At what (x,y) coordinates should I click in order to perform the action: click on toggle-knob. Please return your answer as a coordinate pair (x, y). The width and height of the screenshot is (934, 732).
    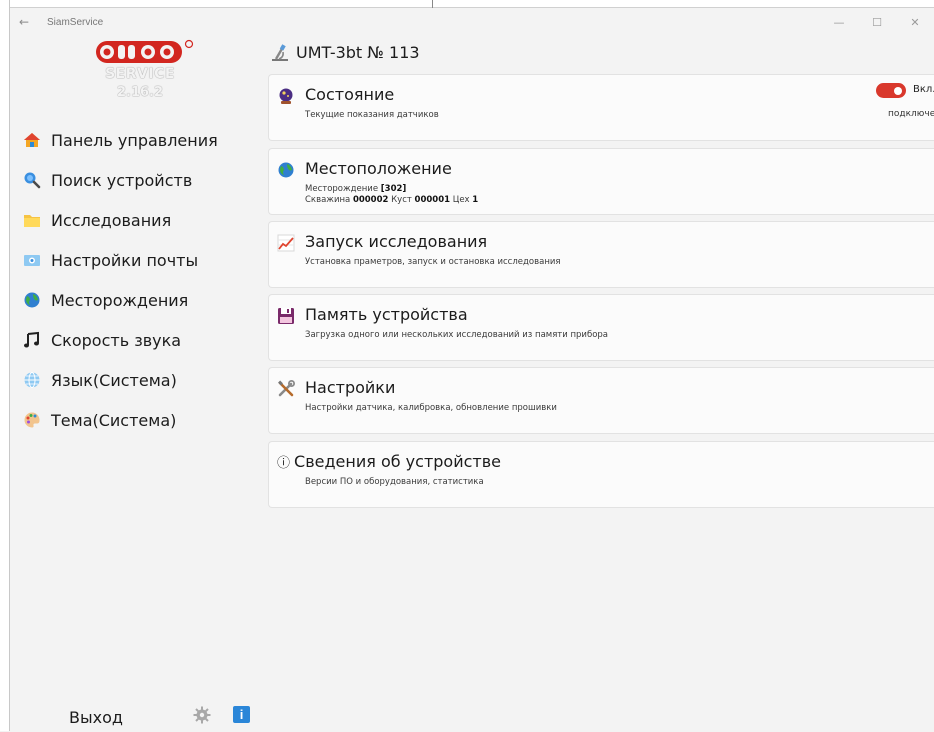
    Looking at the image, I should click on (898, 90).